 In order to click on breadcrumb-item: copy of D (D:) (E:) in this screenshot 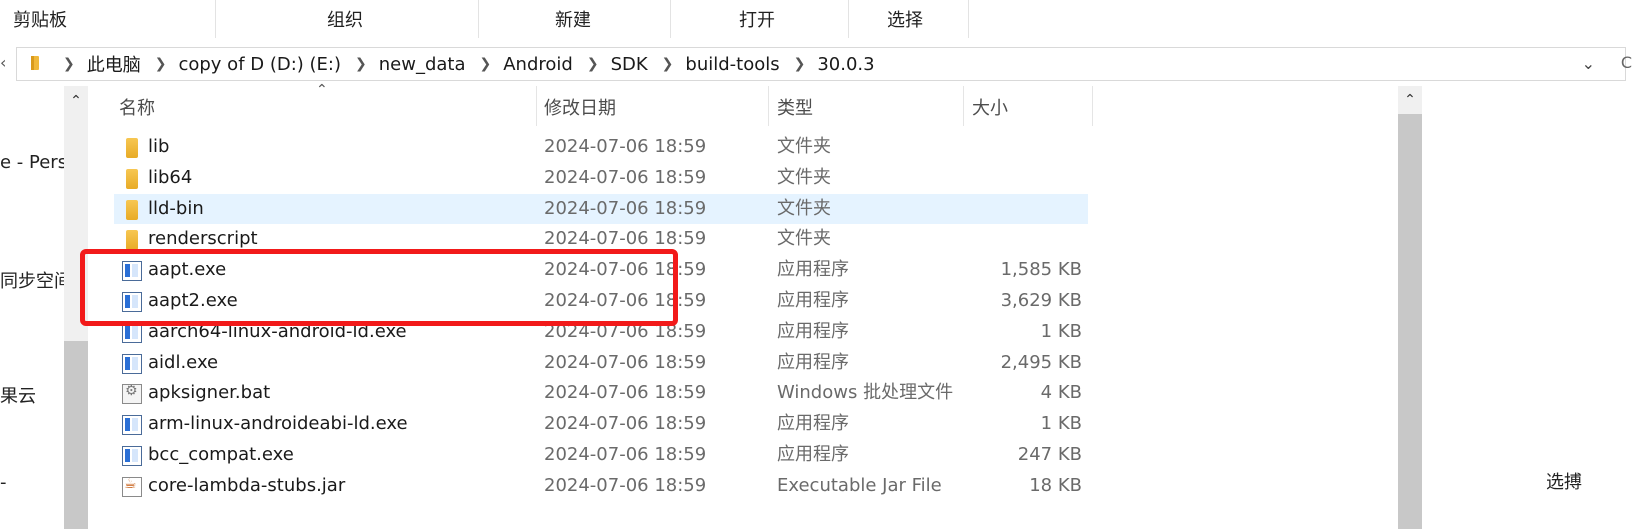, I will do `click(259, 64)`.